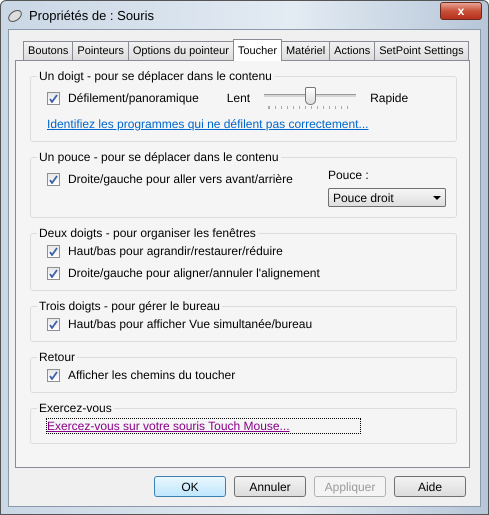 This screenshot has width=489, height=515. Describe the element at coordinates (257, 50) in the screenshot. I see `tab: Toucher` at that location.